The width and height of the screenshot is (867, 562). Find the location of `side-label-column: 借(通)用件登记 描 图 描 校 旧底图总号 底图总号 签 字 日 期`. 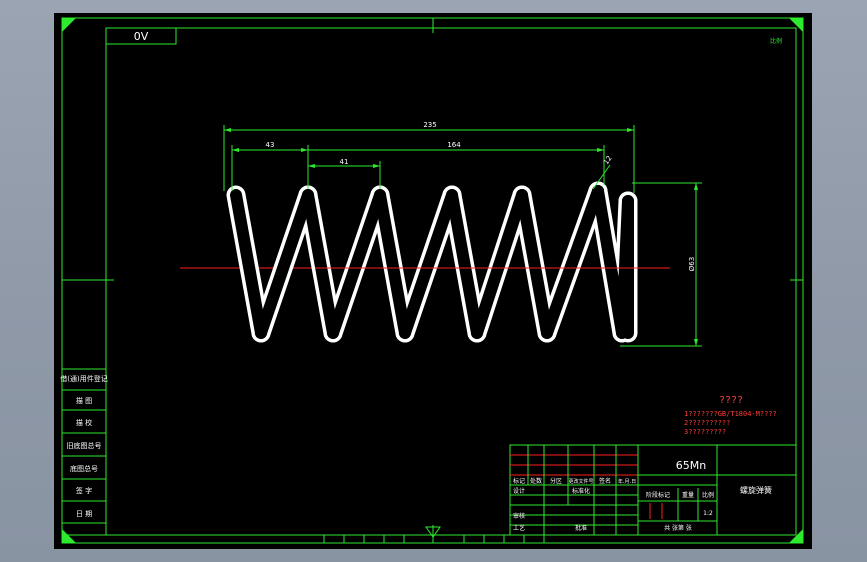

side-label-column: 借(通)用件登记 描 图 描 校 旧底图总号 底图总号 签 字 日 期 is located at coordinates (84, 452).